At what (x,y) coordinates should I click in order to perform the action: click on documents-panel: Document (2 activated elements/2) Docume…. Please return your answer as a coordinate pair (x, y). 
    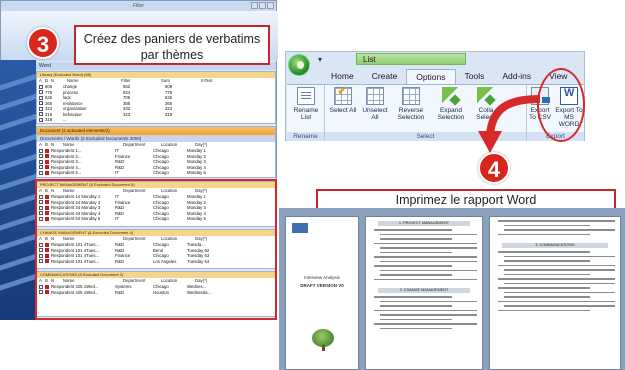
    Looking at the image, I should click on (156, 152).